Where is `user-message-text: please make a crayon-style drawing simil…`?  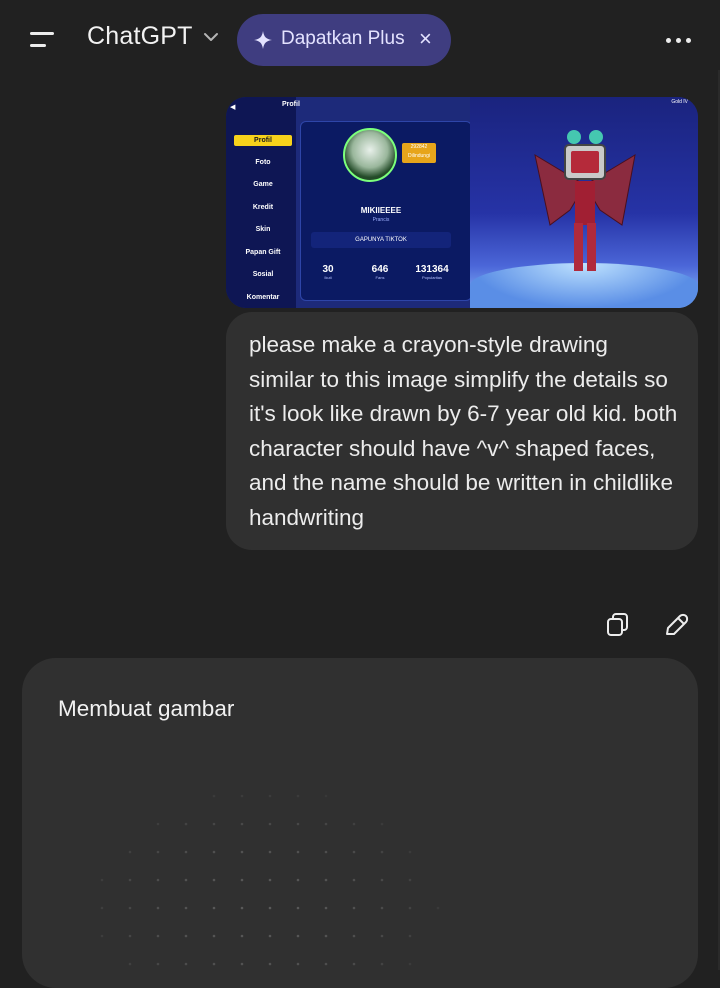
user-message-text: please make a crayon-style drawing simil… is located at coordinates (463, 431).